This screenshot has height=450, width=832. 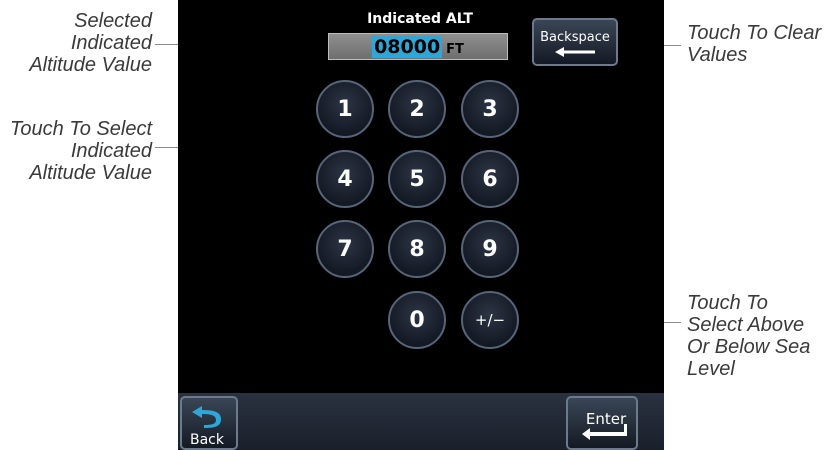 I want to click on backspace-button: Backspace, so click(x=575, y=42).